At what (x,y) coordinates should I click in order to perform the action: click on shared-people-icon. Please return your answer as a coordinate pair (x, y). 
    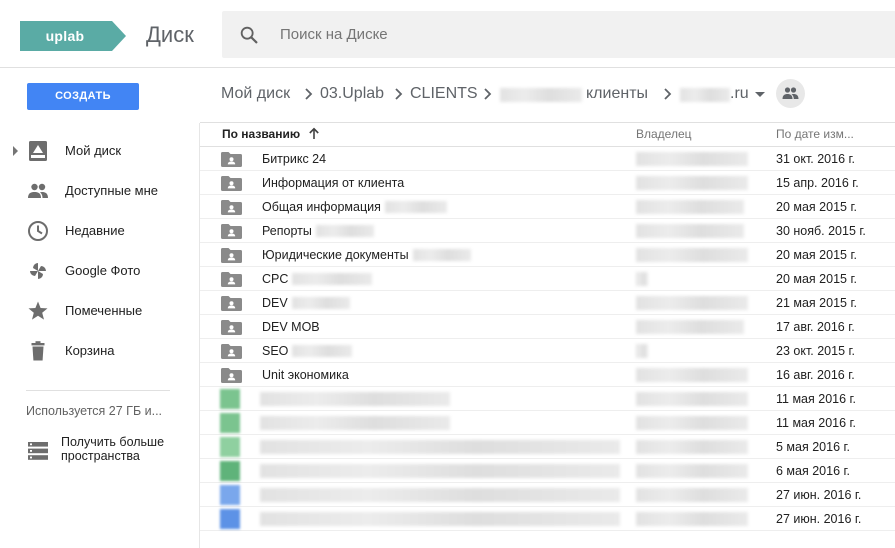
    Looking at the image, I should click on (38, 190).